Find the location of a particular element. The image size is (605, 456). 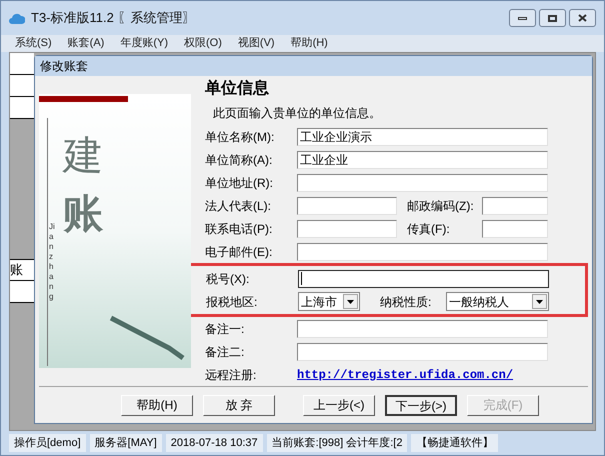

dropdown: 一般纳税人 is located at coordinates (497, 301).